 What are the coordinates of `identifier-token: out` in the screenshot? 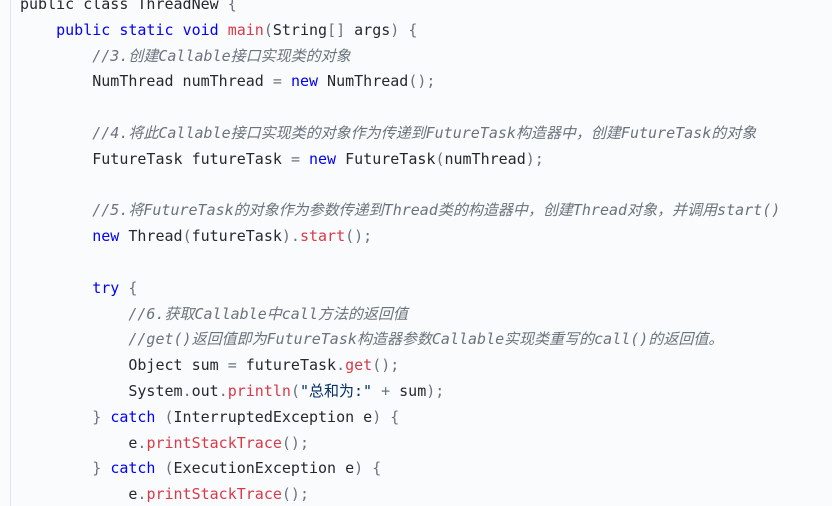 It's located at (205, 390).